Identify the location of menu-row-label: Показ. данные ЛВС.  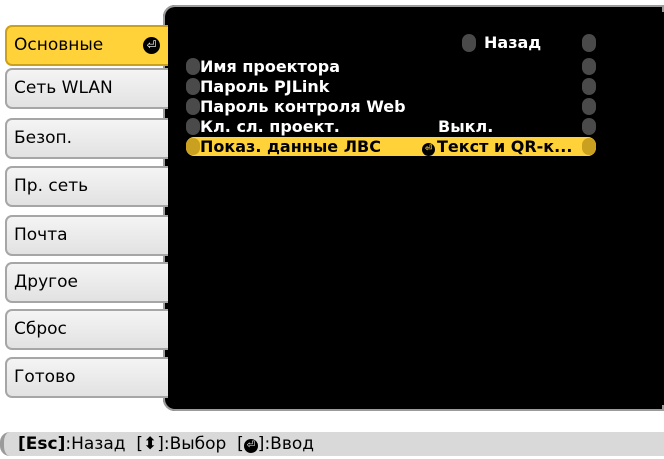
(290, 146).